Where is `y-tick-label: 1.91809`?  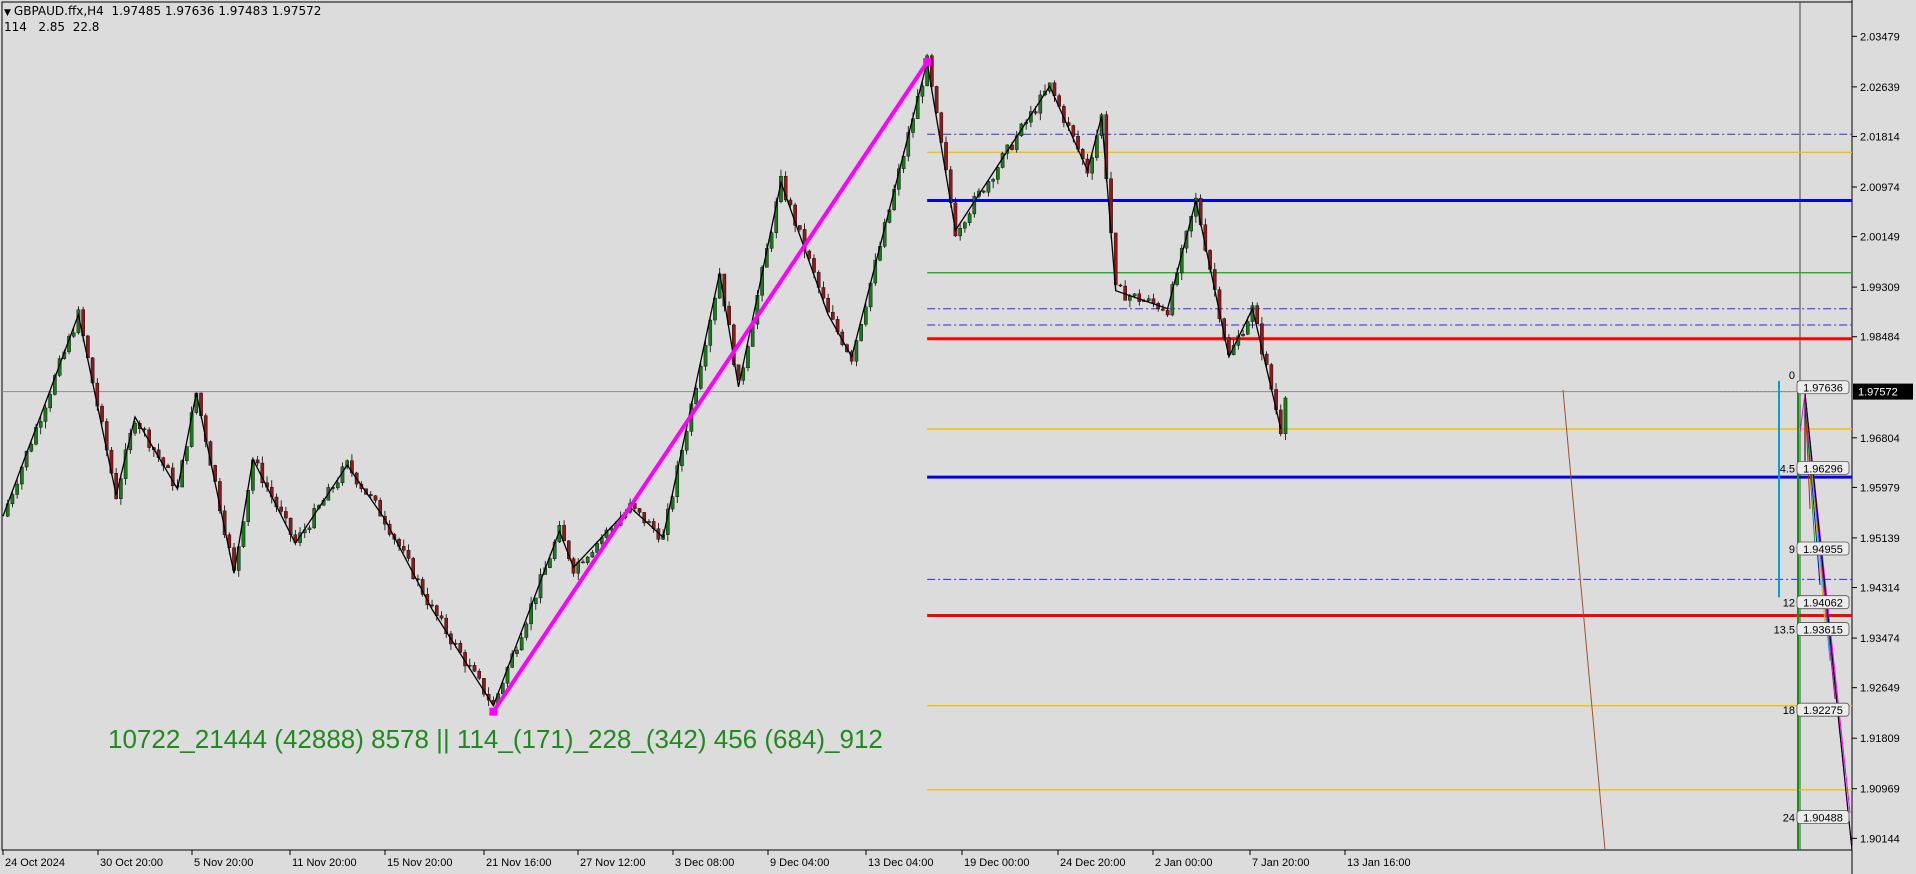 y-tick-label: 1.91809 is located at coordinates (1880, 739).